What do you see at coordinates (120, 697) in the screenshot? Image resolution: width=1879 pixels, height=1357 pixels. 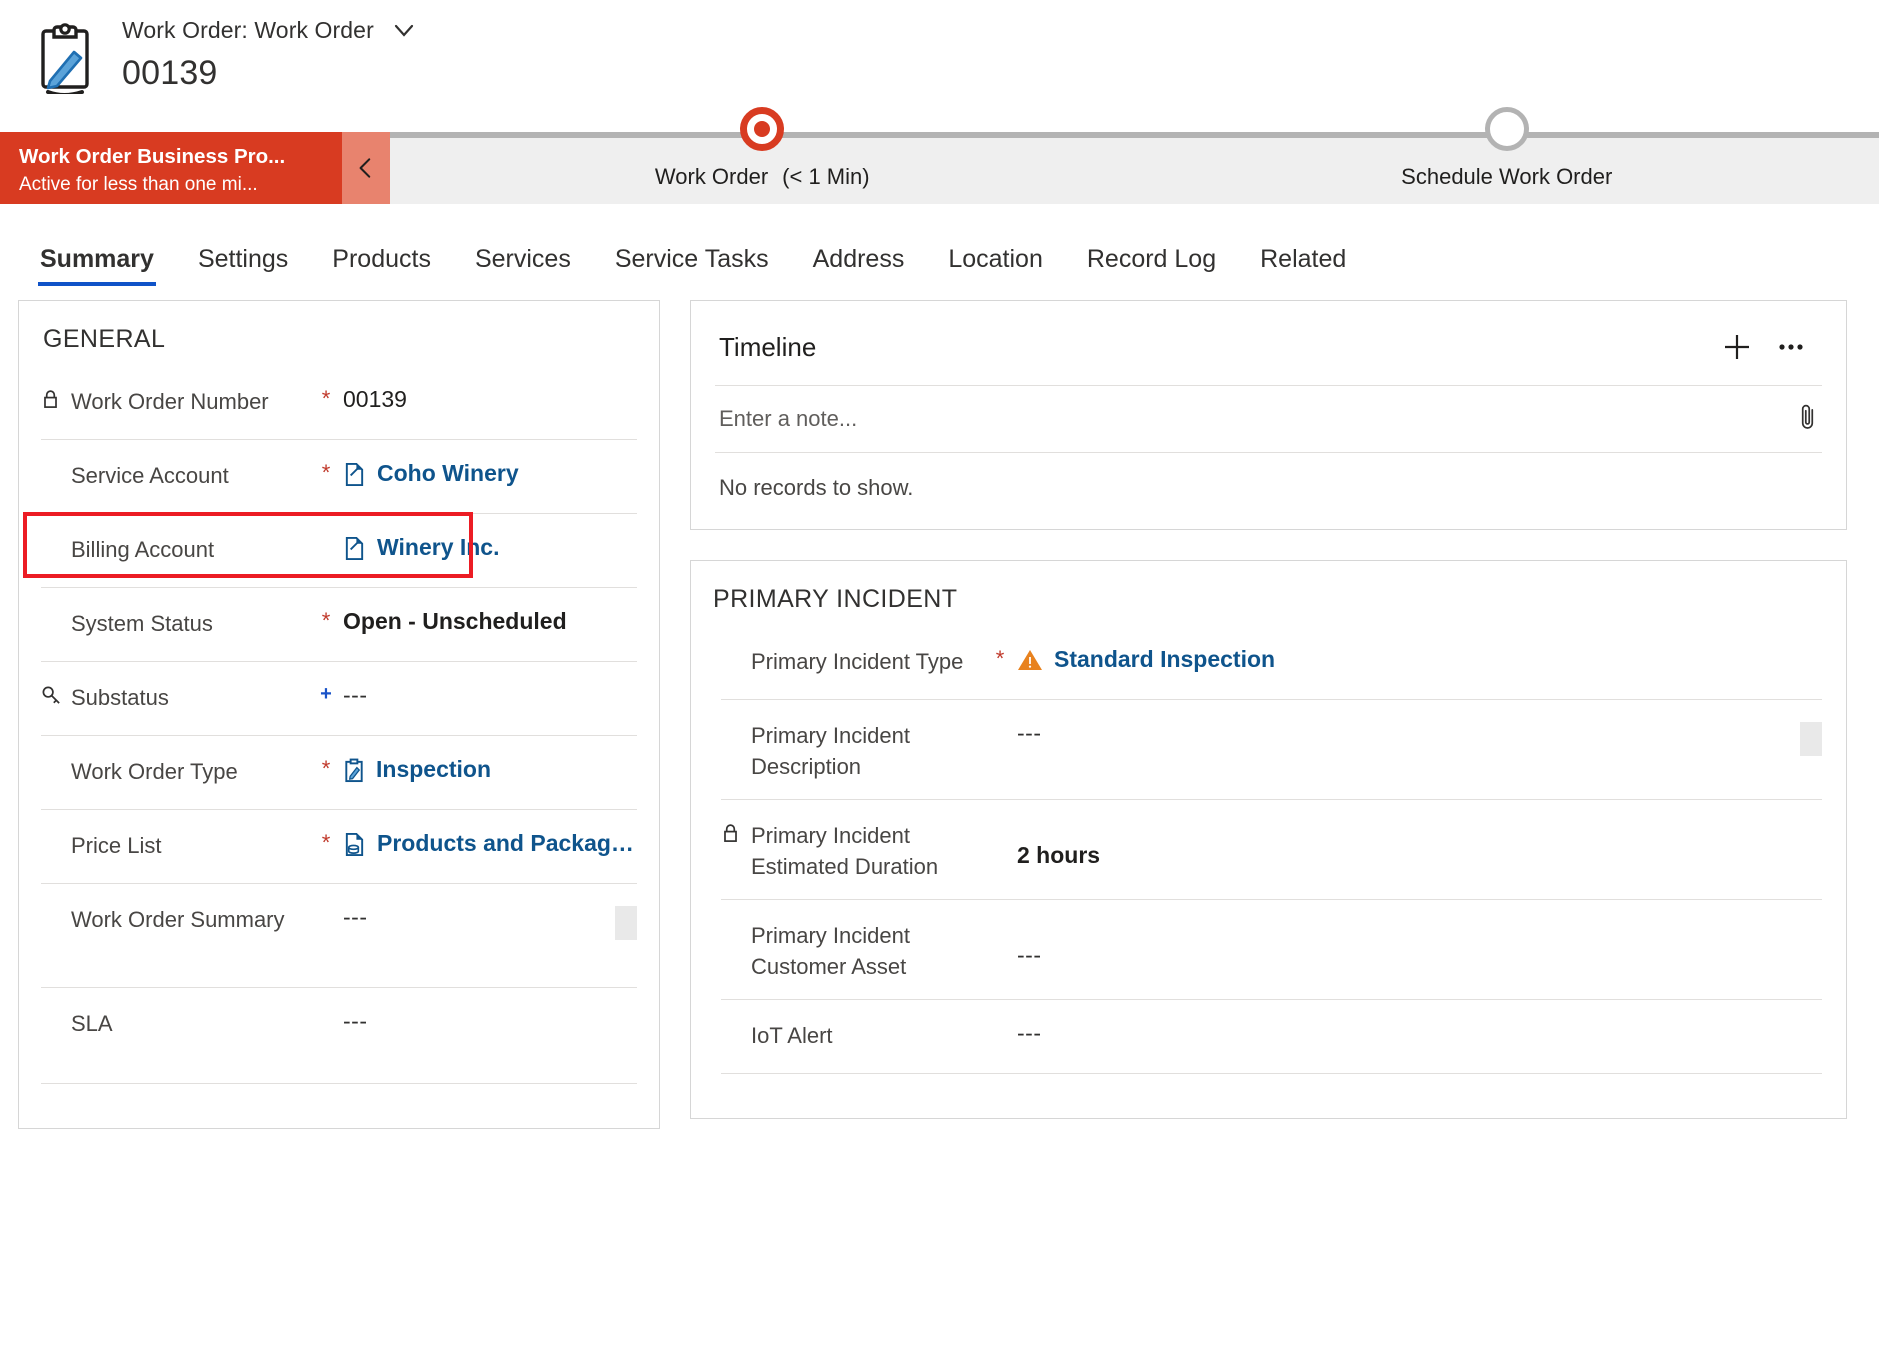 I see `field-label: Substatus` at bounding box center [120, 697].